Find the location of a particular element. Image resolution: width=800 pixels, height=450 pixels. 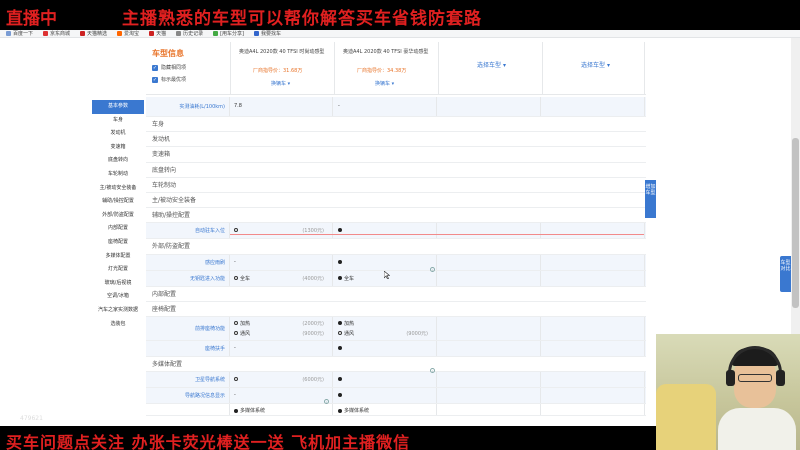

spec-label: 感应雨刷 is located at coordinates (188, 262).